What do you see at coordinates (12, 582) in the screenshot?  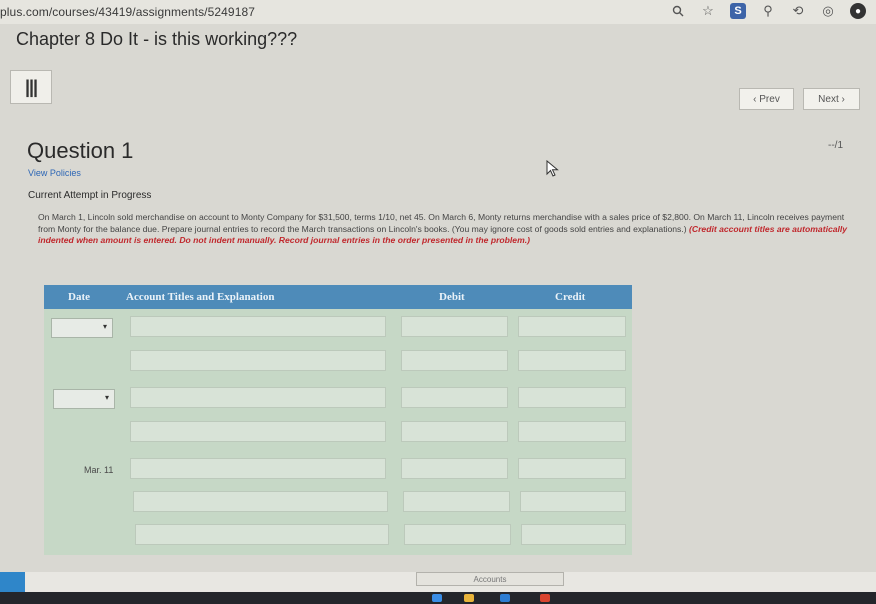 I see `blue-side-tab` at bounding box center [12, 582].